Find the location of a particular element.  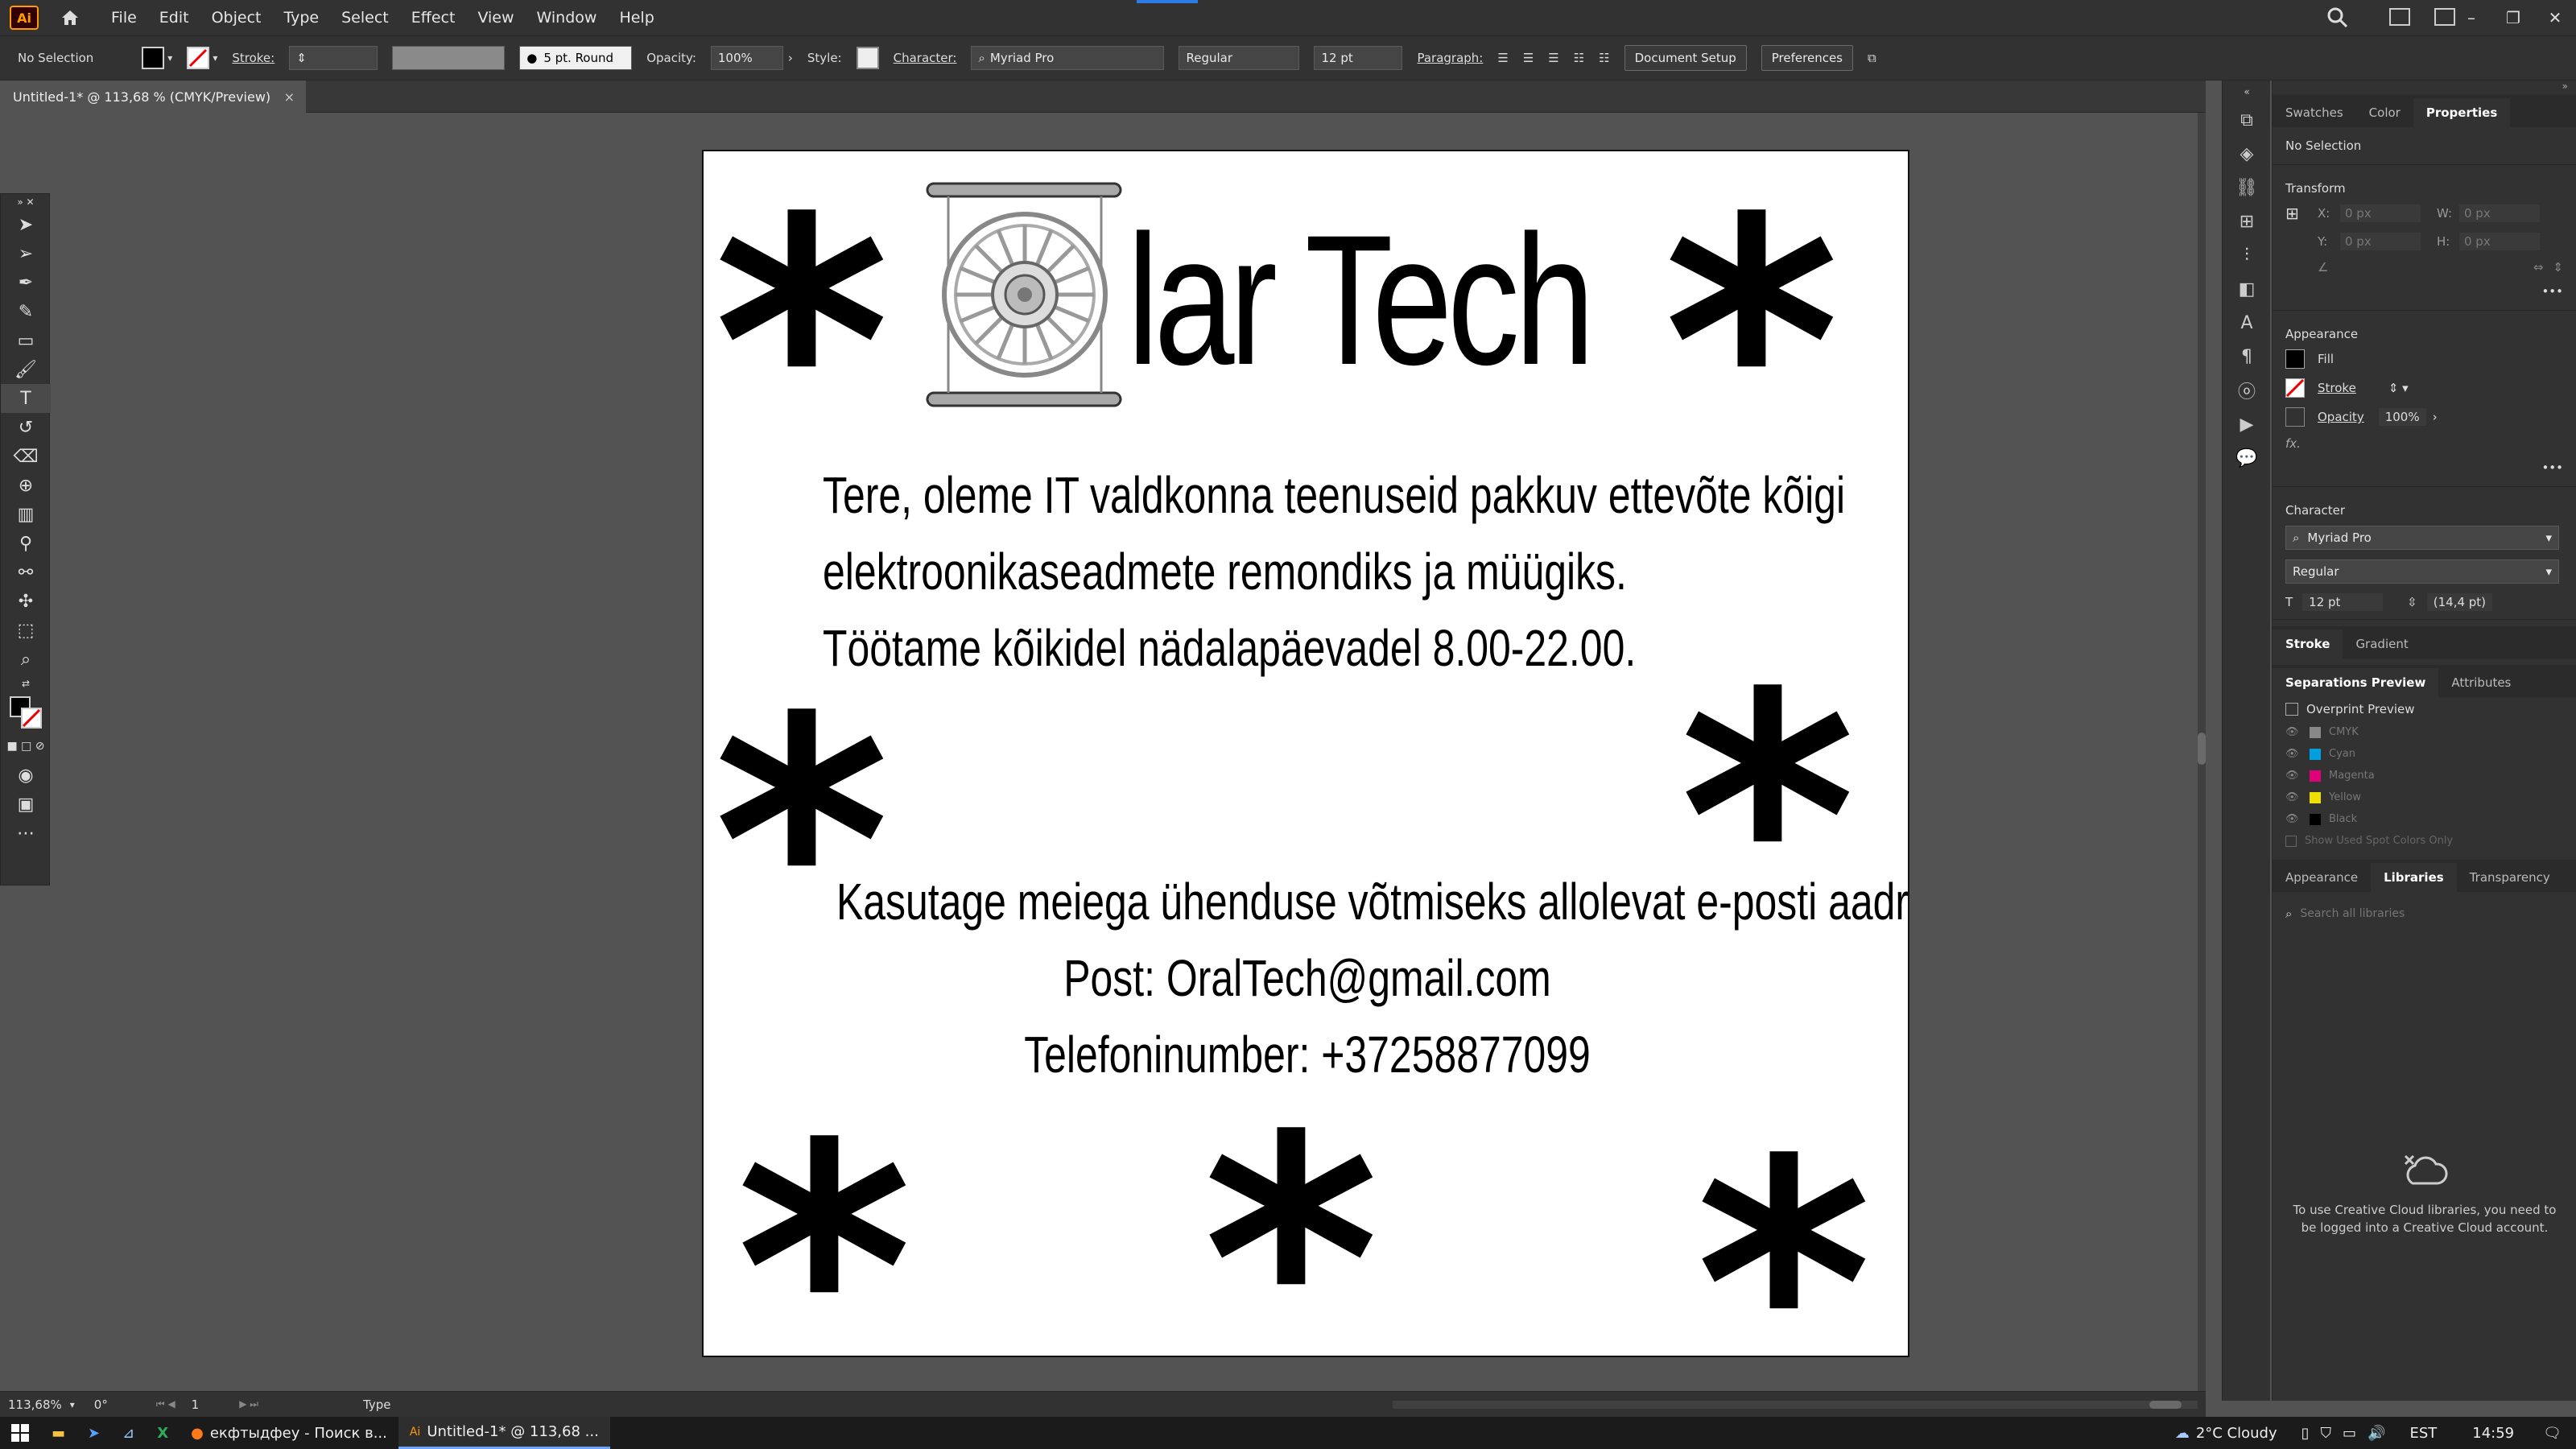

symbol-sprayer-tool-icon: ✣ is located at coordinates (26, 601).